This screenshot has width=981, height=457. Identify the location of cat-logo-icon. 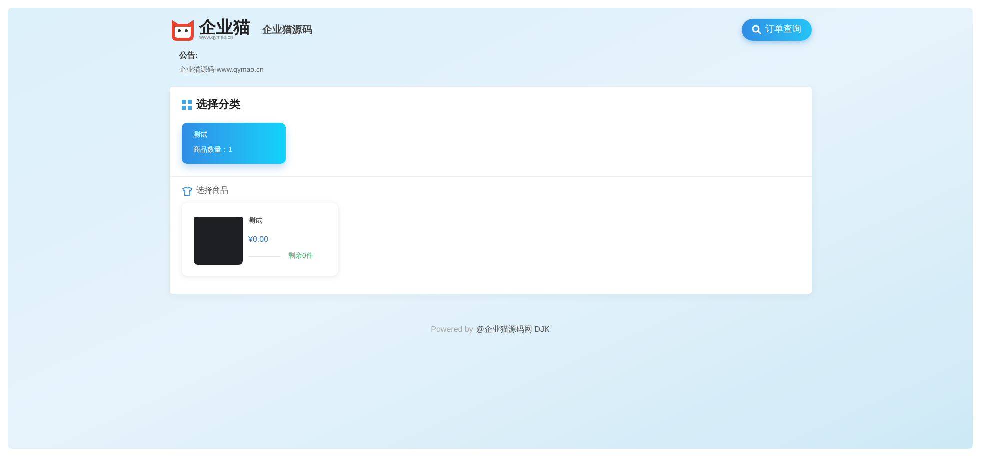
(183, 30).